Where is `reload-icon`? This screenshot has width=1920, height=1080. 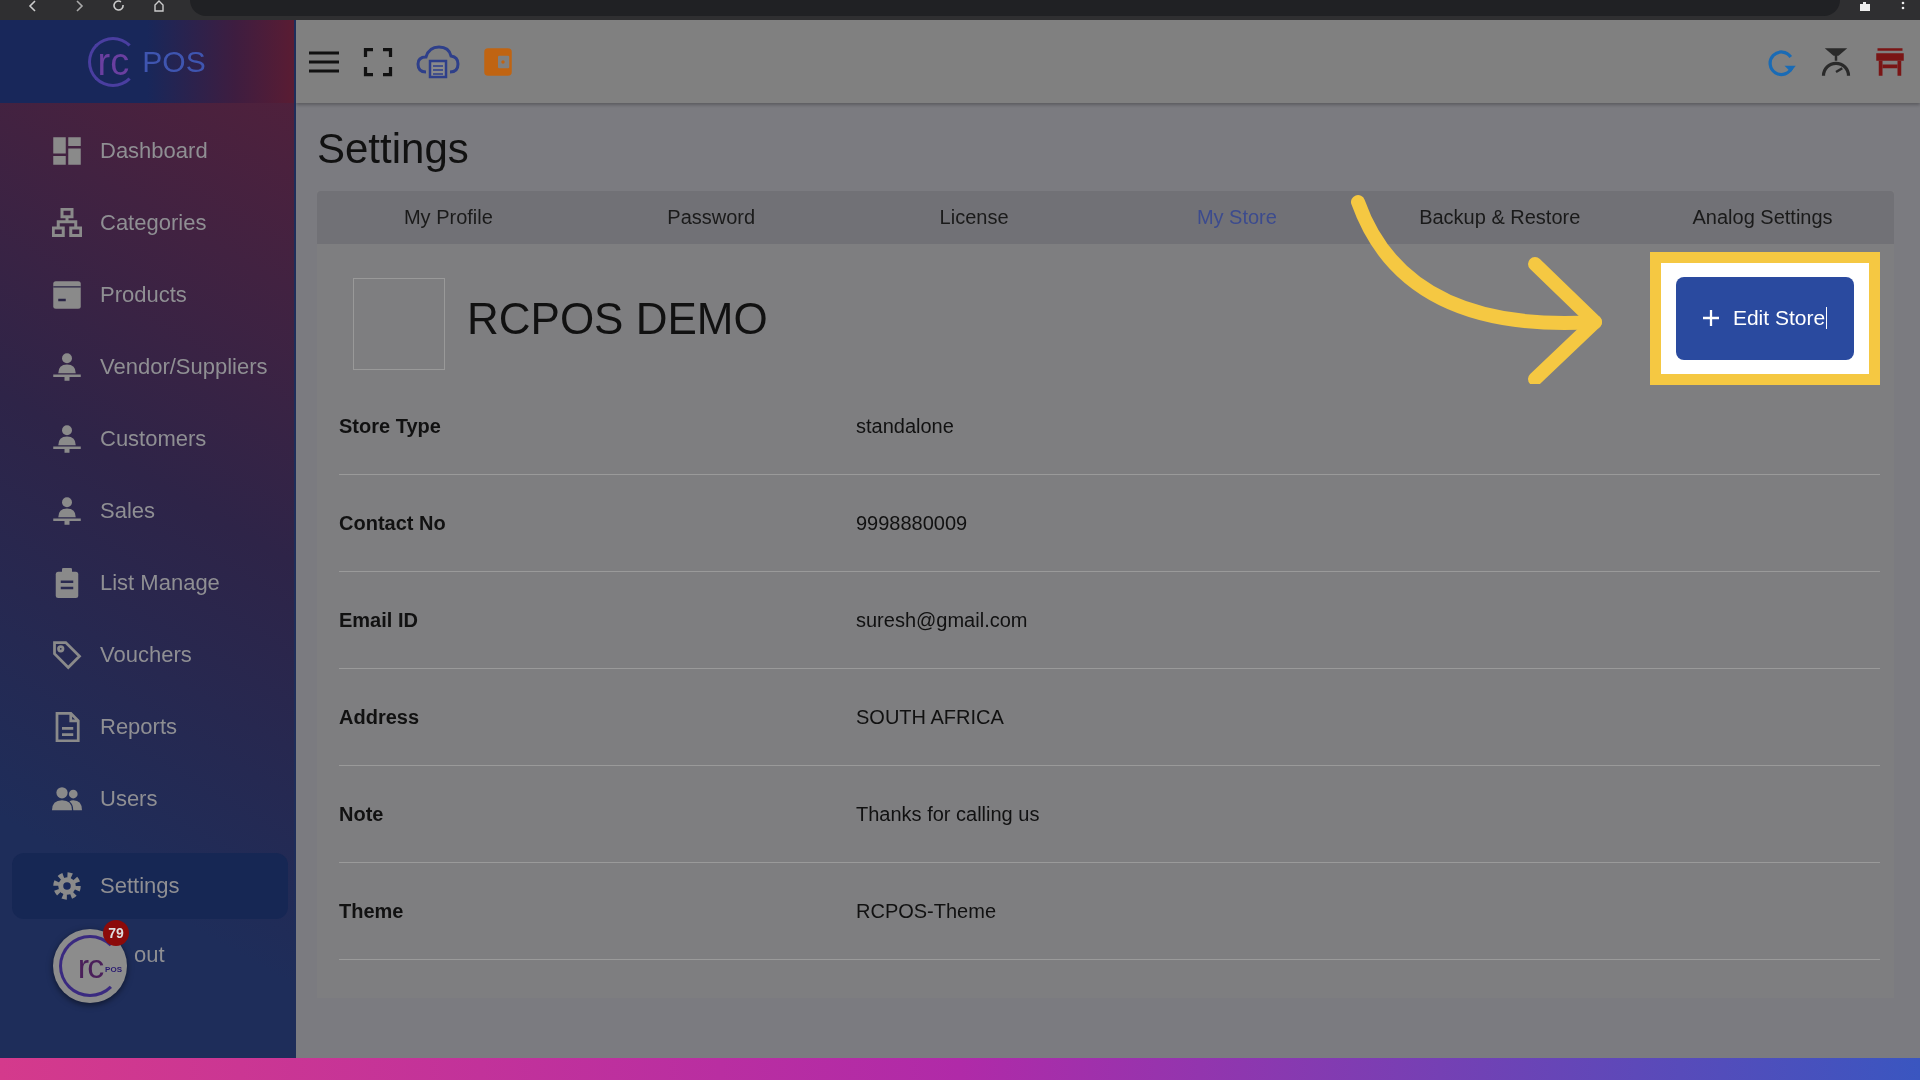
reload-icon is located at coordinates (119, 6).